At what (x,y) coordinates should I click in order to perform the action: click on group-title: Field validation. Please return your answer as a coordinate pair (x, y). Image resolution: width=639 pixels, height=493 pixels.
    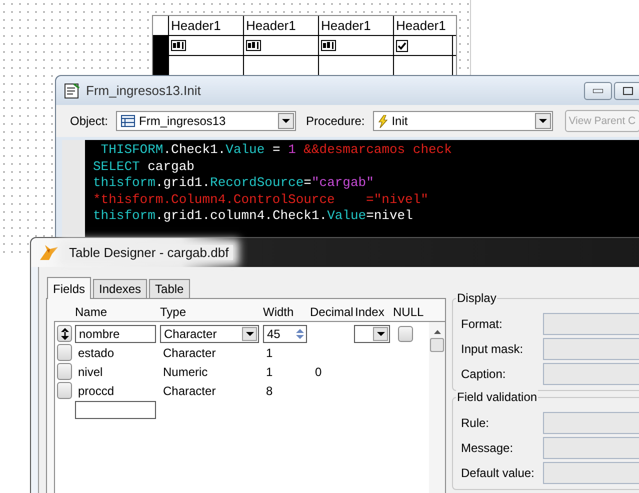
    Looking at the image, I should click on (497, 397).